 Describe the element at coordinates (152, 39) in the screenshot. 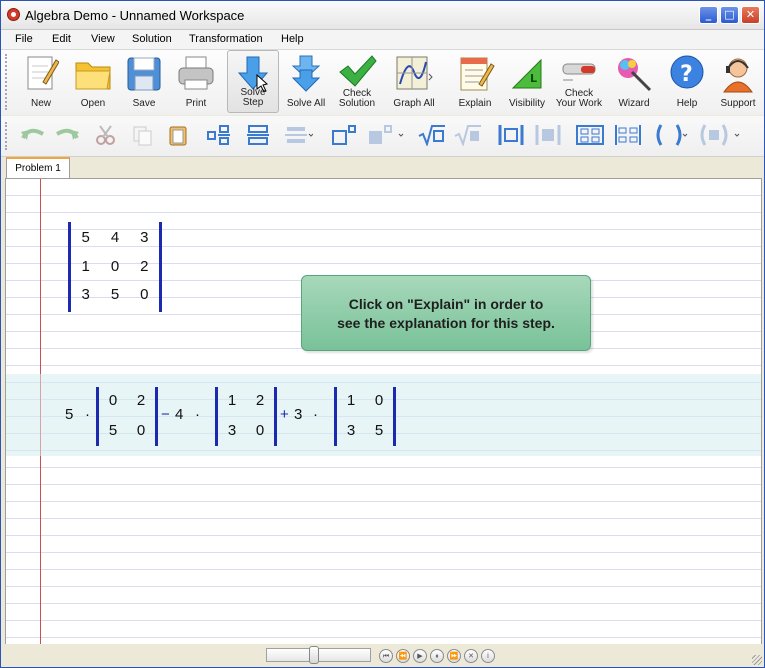

I see `menu-solution: Solution` at that location.